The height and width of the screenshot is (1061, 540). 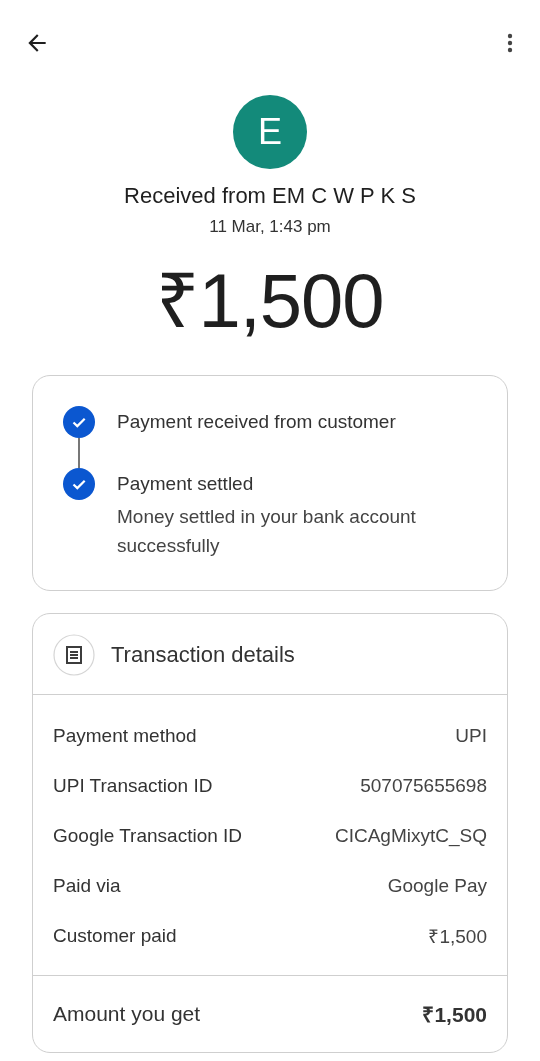 I want to click on payment-amount: ₹1,500, so click(x=270, y=301).